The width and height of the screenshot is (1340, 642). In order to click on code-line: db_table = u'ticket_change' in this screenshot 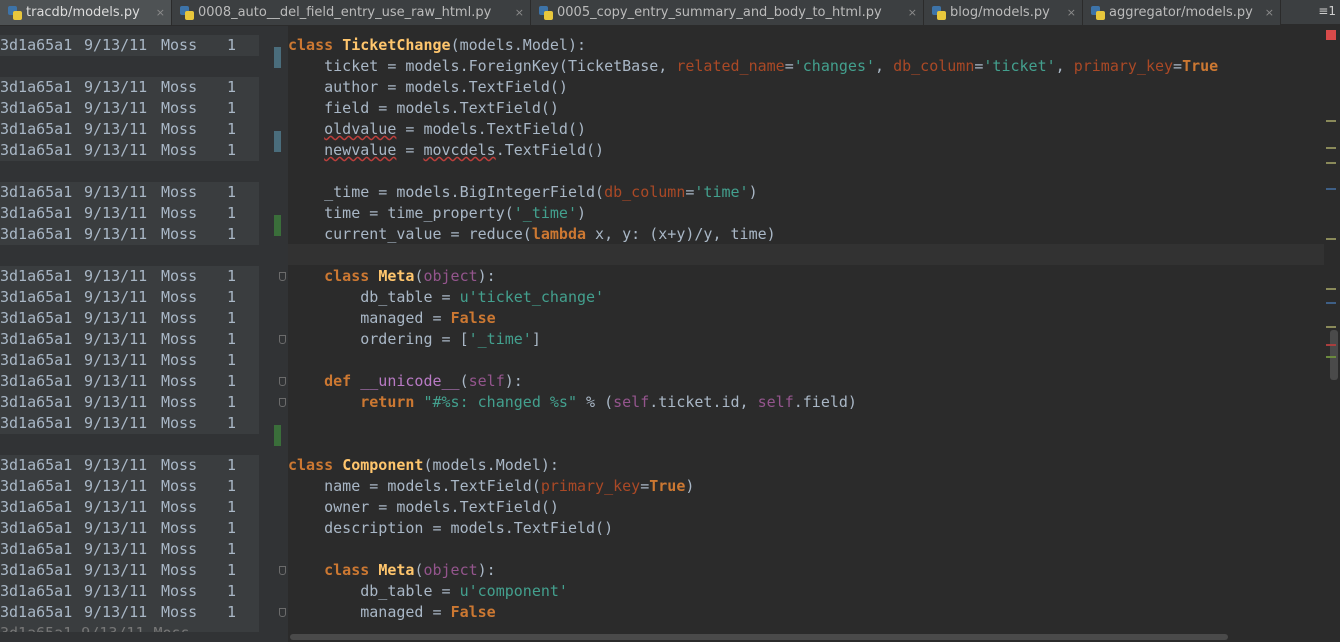, I will do `click(446, 297)`.